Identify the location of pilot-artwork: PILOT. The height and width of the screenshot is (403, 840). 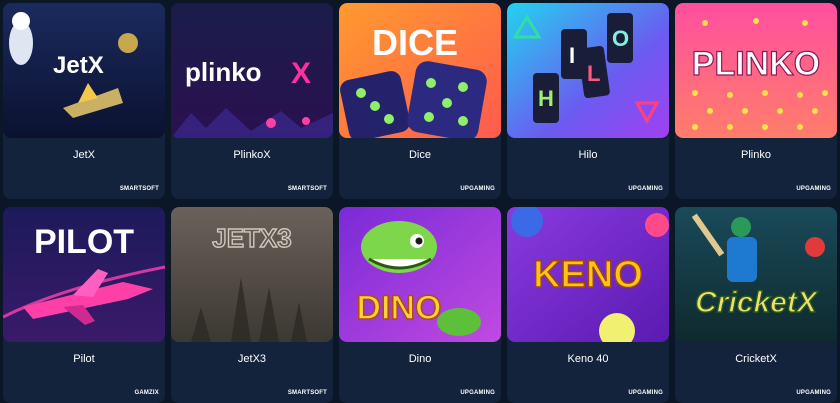
(84, 274).